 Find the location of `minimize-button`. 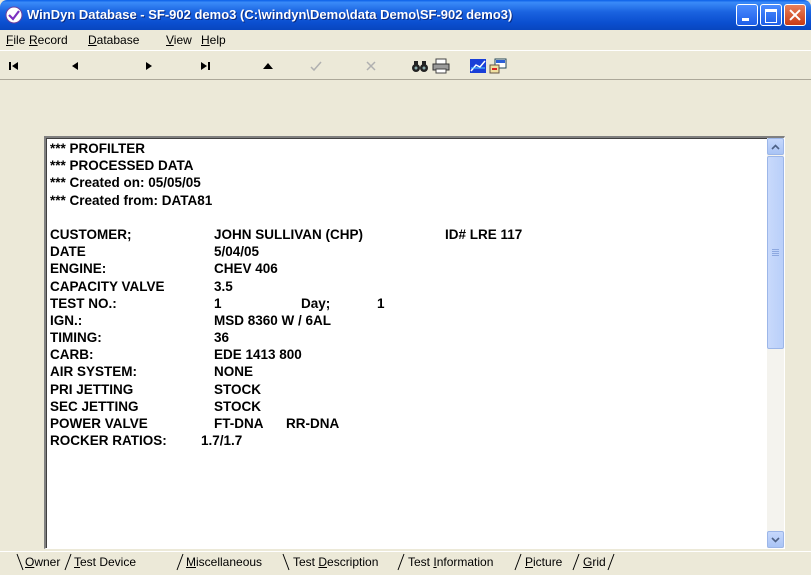

minimize-button is located at coordinates (747, 15).